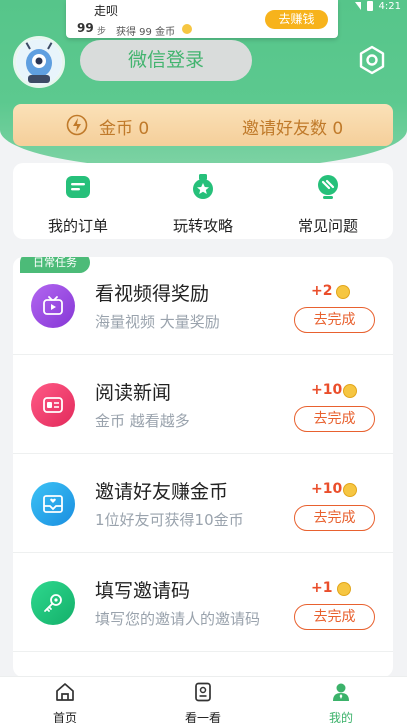 The width and height of the screenshot is (407, 723). I want to click on wechat-login-button: 微信登录, so click(166, 60).